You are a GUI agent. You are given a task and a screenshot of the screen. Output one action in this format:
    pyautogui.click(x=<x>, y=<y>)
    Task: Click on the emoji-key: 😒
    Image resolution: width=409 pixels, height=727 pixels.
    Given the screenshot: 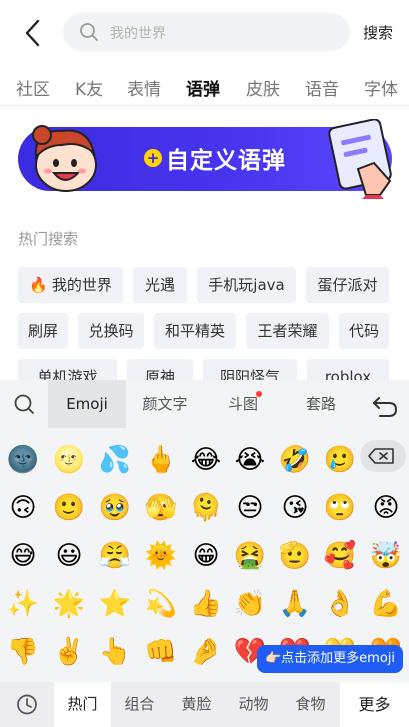 What is the action you would take?
    pyautogui.click(x=250, y=508)
    